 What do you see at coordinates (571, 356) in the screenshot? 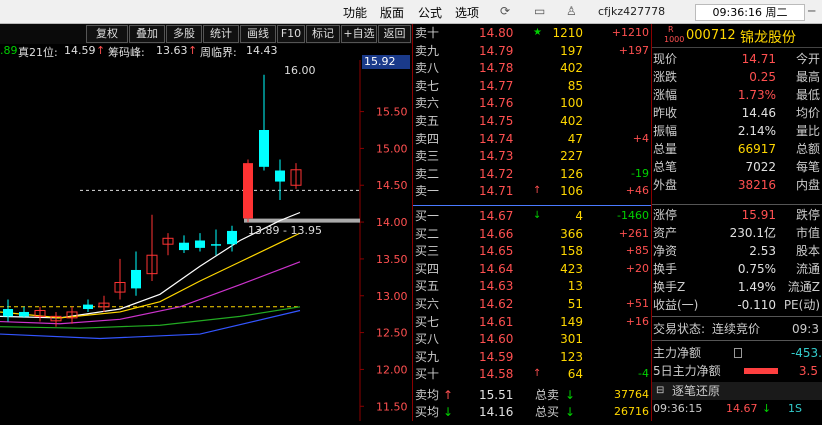
I see `bid-volume: 123` at bounding box center [571, 356].